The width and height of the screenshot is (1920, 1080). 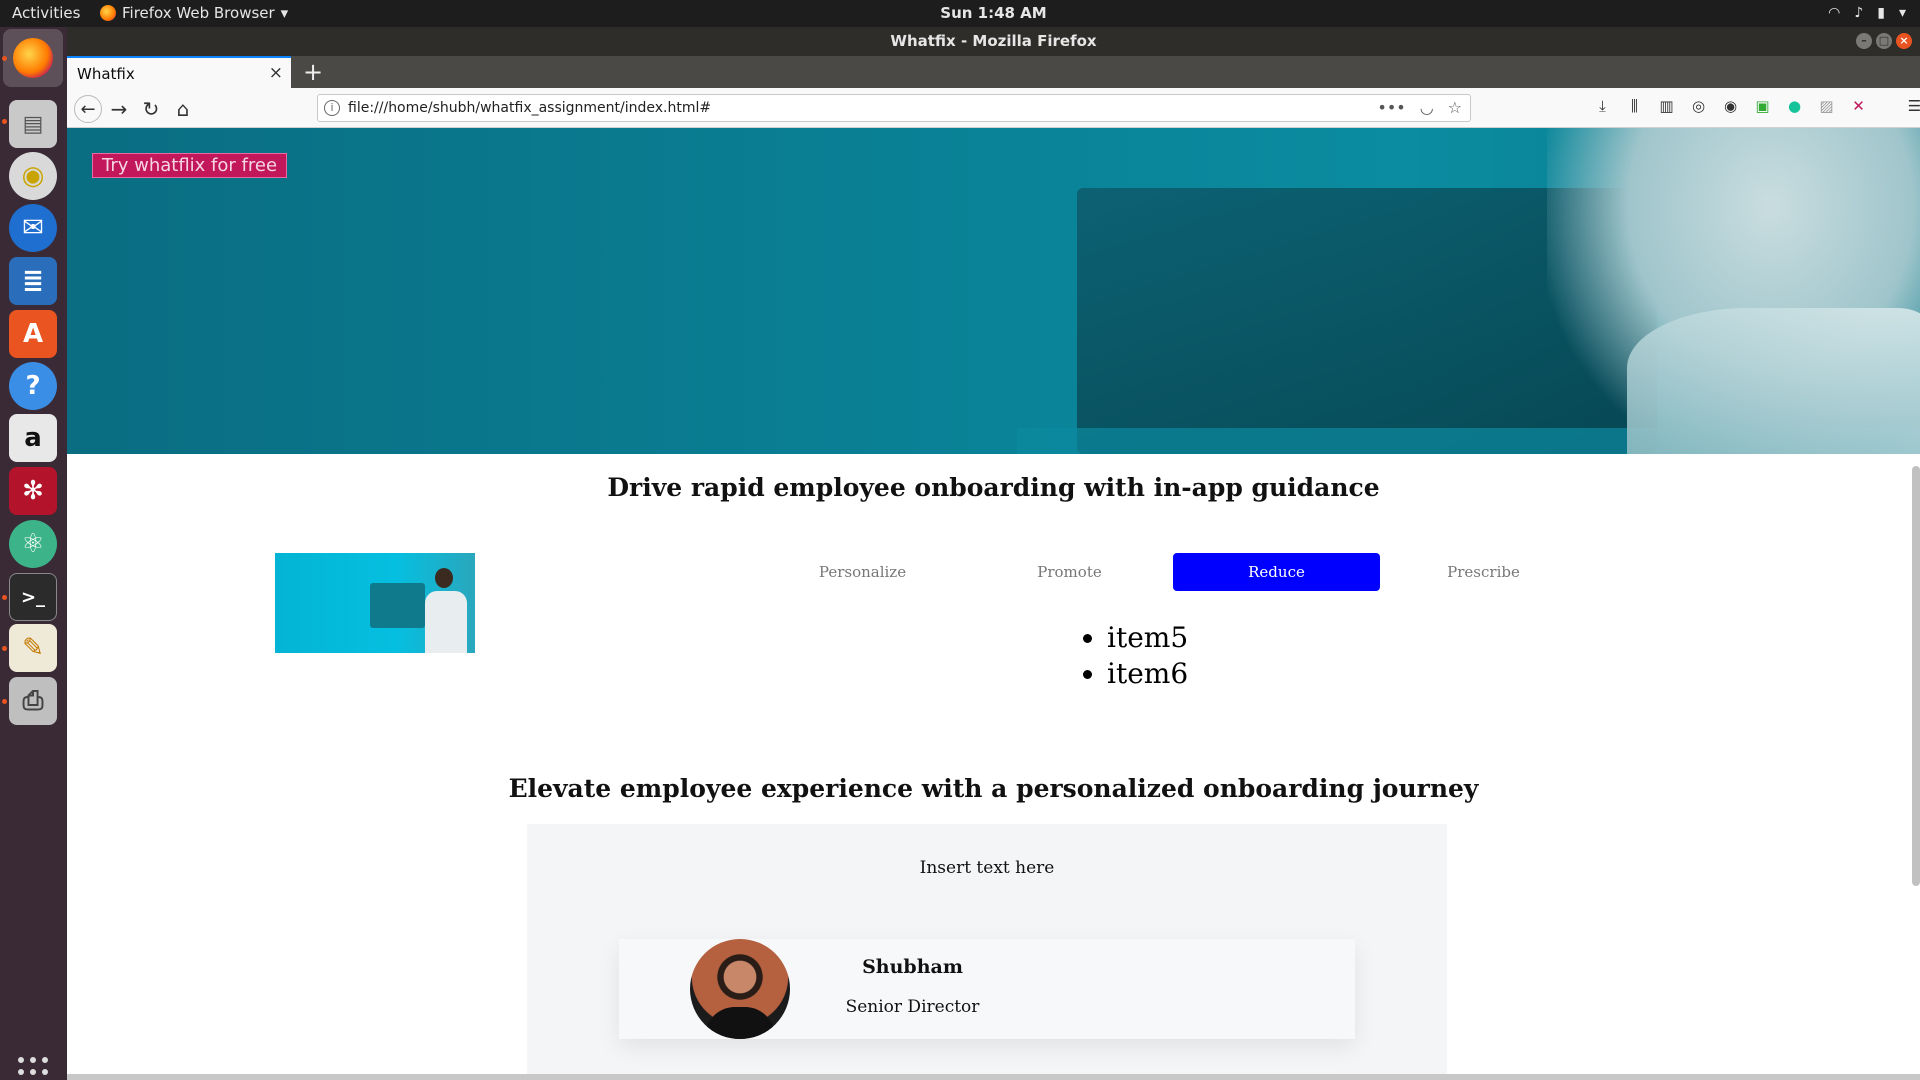 What do you see at coordinates (912, 967) in the screenshot?
I see `testimonial-name: Shubham` at bounding box center [912, 967].